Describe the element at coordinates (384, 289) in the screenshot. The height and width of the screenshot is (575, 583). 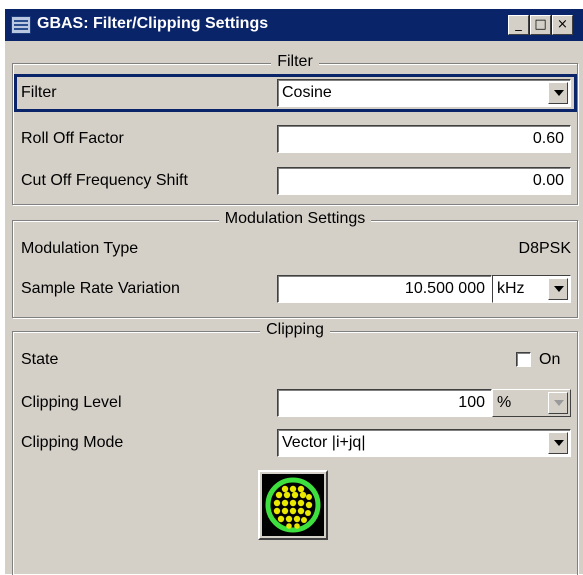
I see `sample-rate-input: 10.500 000` at that location.